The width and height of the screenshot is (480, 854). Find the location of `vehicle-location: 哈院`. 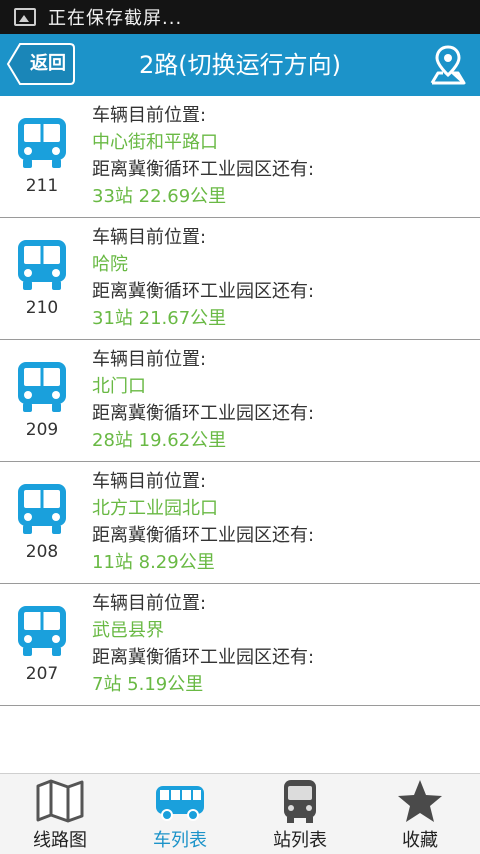

vehicle-location: 哈院 is located at coordinates (110, 264).